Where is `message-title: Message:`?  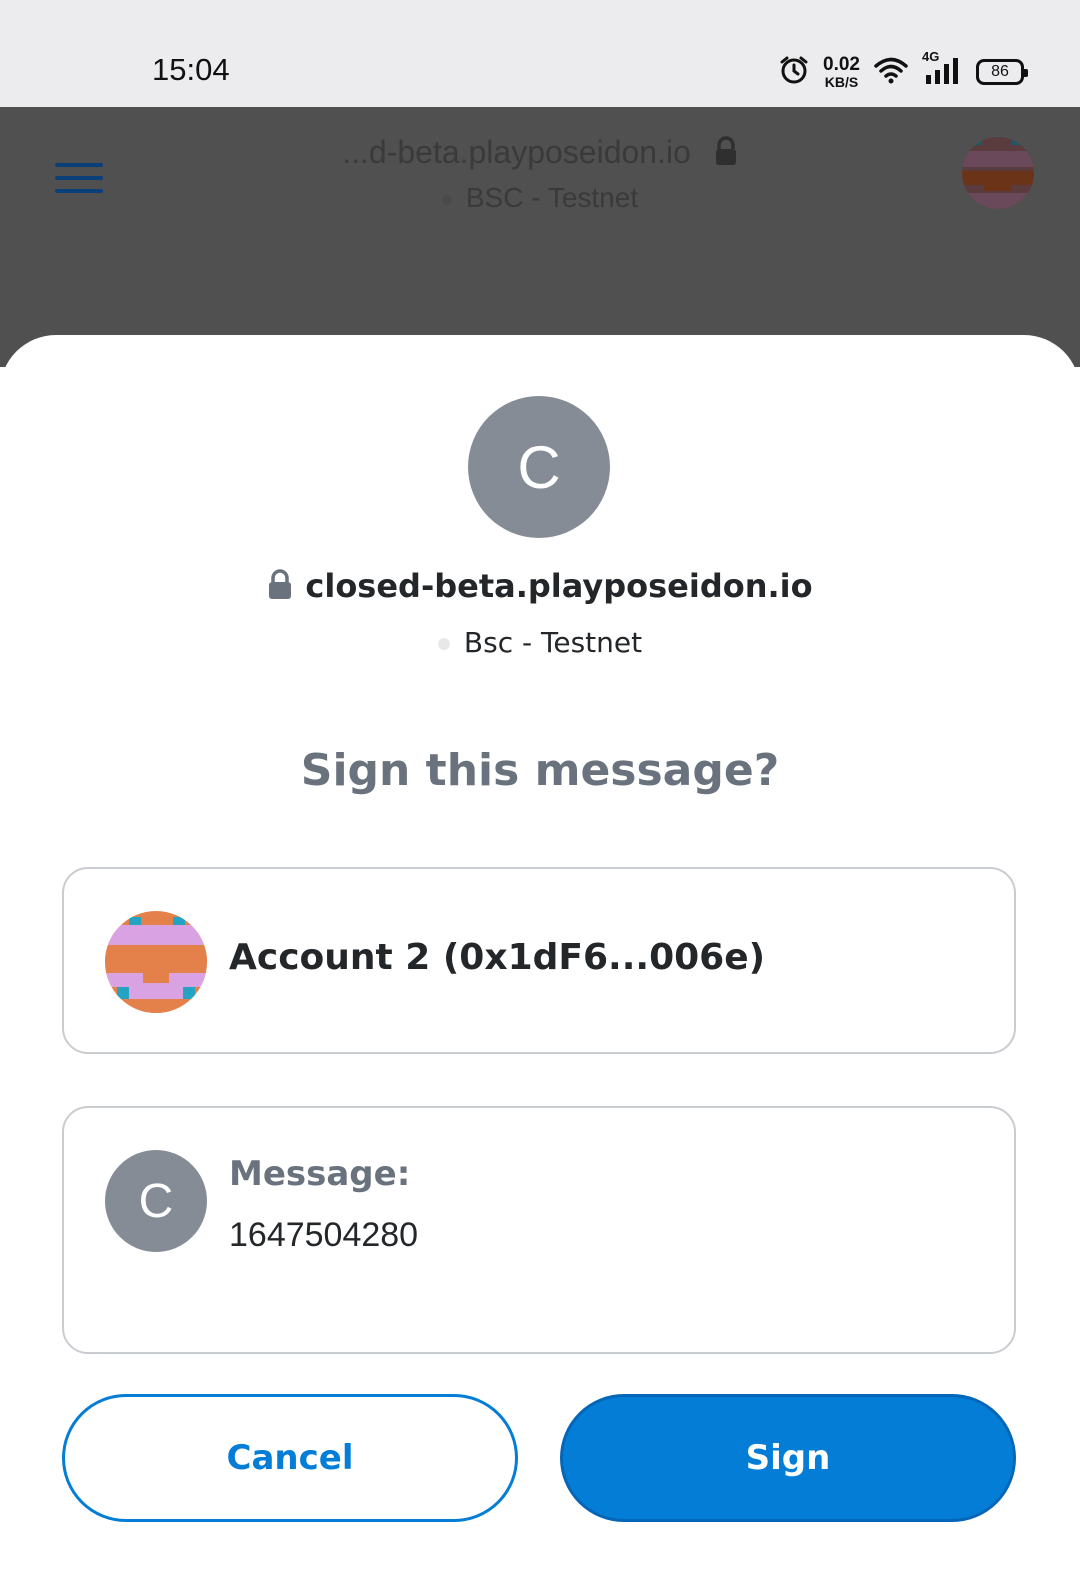
message-title: Message: is located at coordinates (320, 1174).